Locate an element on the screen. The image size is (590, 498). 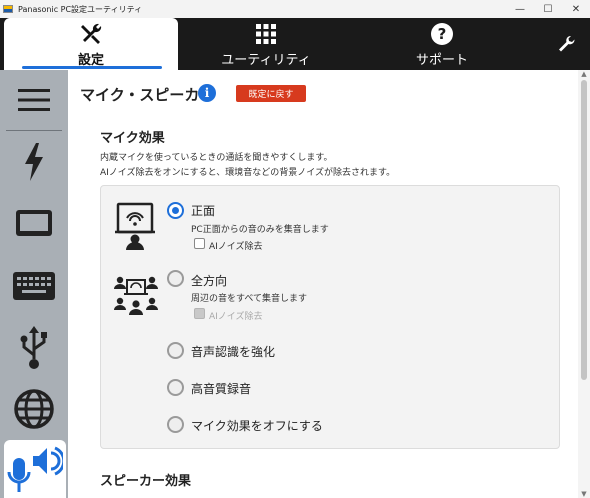
info-icon: i is located at coordinates (207, 93).